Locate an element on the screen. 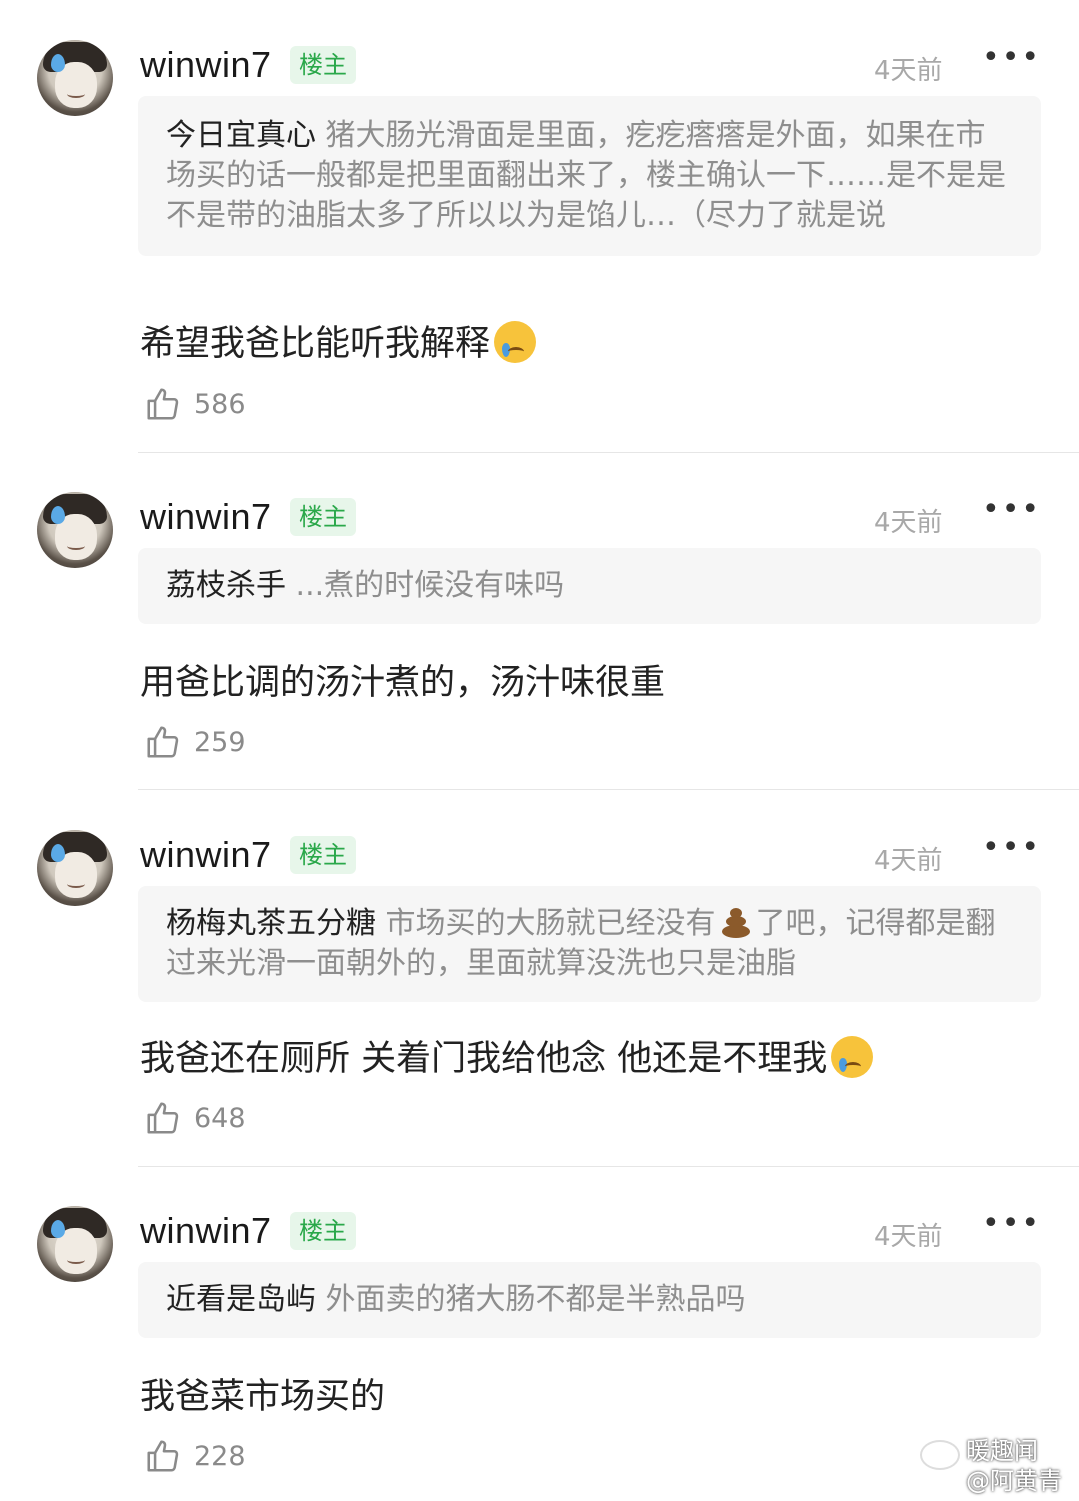 The height and width of the screenshot is (1501, 1079). poop-emoji-icon is located at coordinates (736, 922).